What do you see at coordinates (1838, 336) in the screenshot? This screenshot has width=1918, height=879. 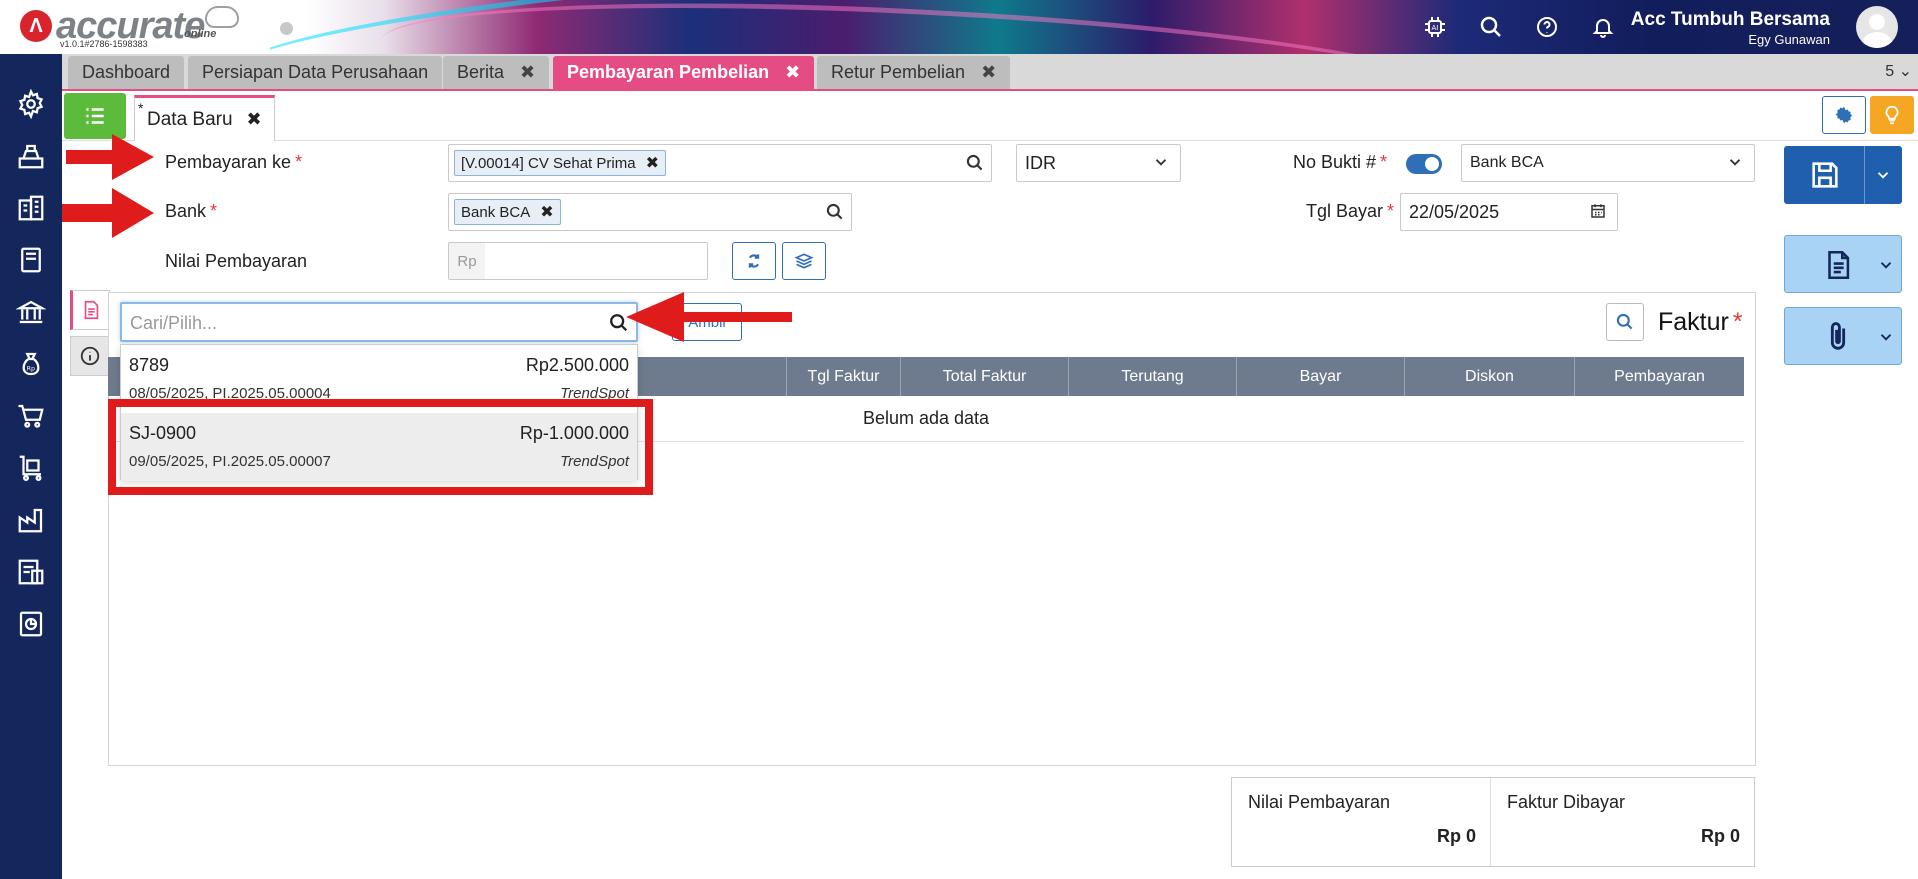 I see `paperclip-icon` at bounding box center [1838, 336].